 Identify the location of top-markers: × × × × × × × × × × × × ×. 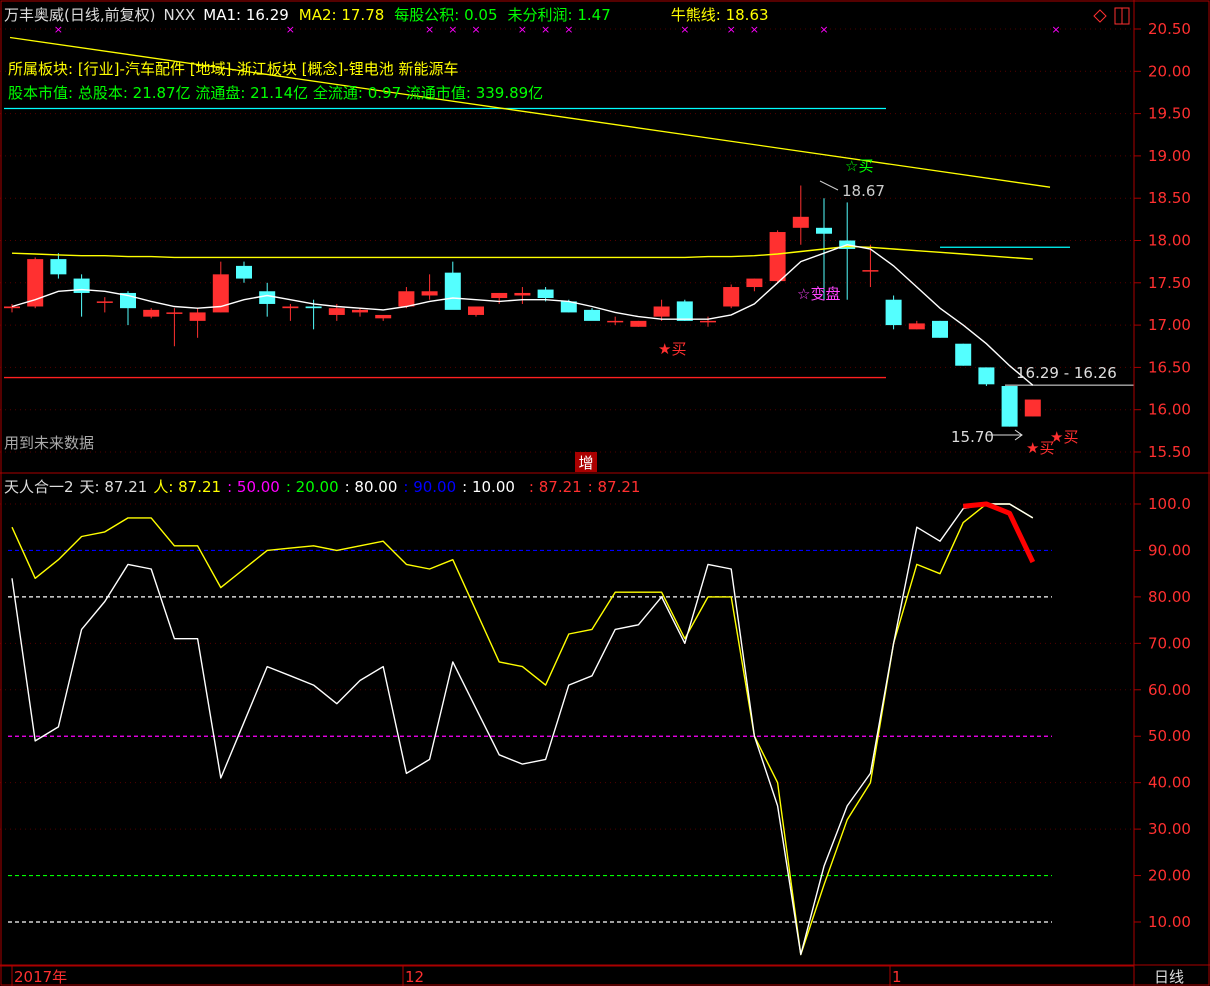
(557, 29).